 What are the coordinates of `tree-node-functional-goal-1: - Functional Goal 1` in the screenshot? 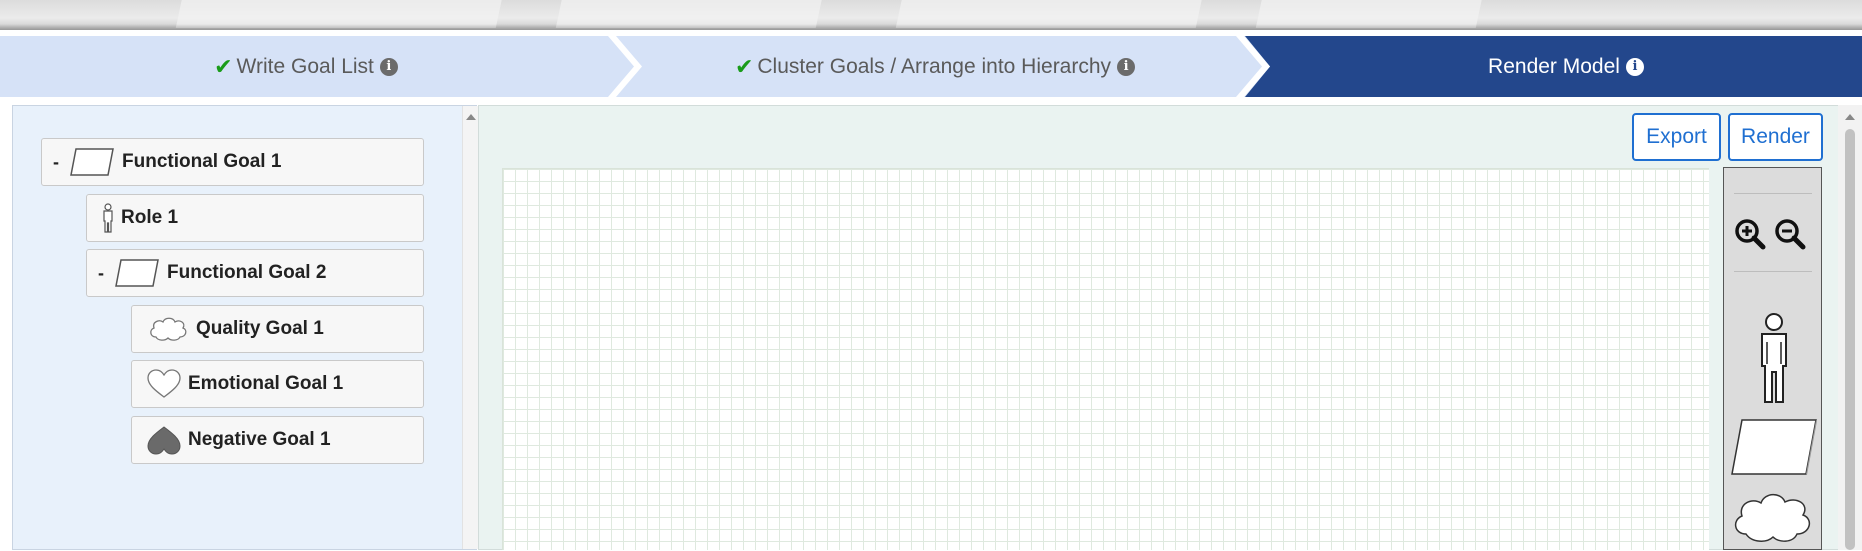 It's located at (232, 162).